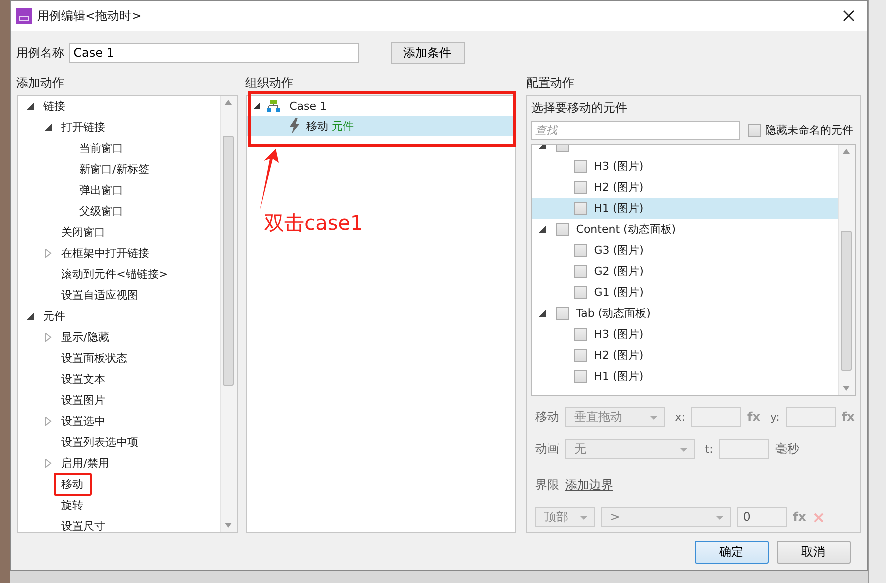 This screenshot has width=886, height=583. What do you see at coordinates (685, 229) in the screenshot?
I see `widget-row: Content (动态面板)` at bounding box center [685, 229].